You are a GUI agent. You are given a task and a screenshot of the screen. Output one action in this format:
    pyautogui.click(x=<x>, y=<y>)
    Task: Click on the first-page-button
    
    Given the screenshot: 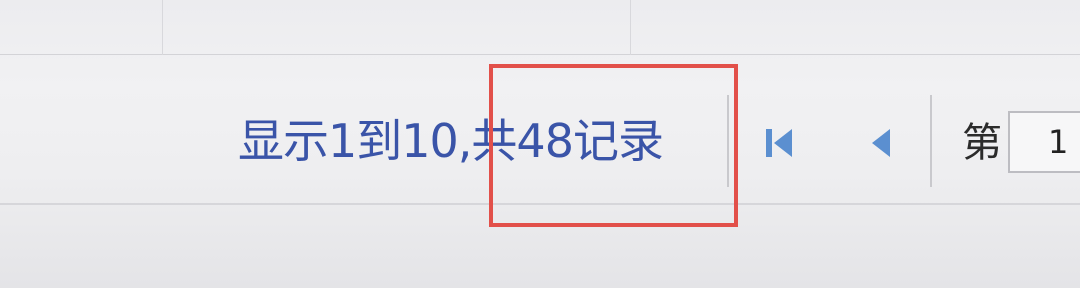 What is the action you would take?
    pyautogui.click(x=780, y=143)
    